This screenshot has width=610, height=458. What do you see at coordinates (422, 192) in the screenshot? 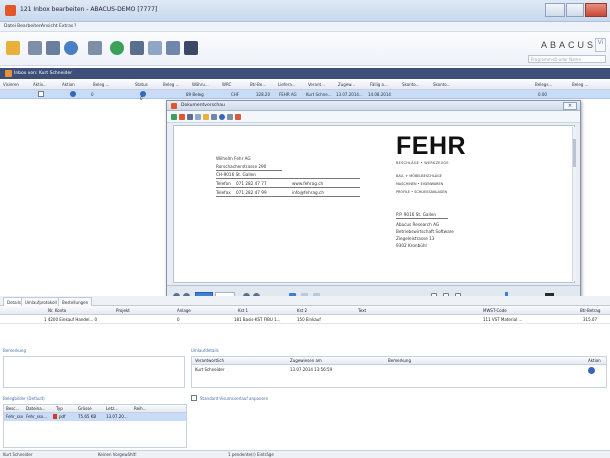
I see `service-line: PROFILE • SCHLIESSANLAGEN` at bounding box center [422, 192].